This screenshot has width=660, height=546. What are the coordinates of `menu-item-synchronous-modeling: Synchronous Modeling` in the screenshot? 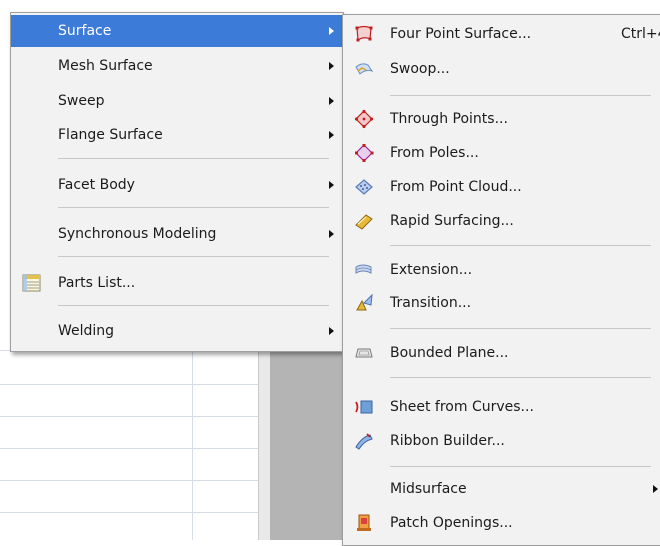 It's located at (177, 234).